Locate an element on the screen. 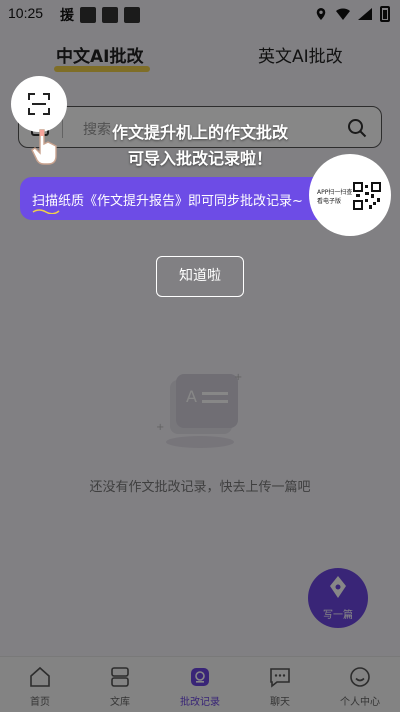 The image size is (400, 712). qr-code-icon is located at coordinates (367, 196).